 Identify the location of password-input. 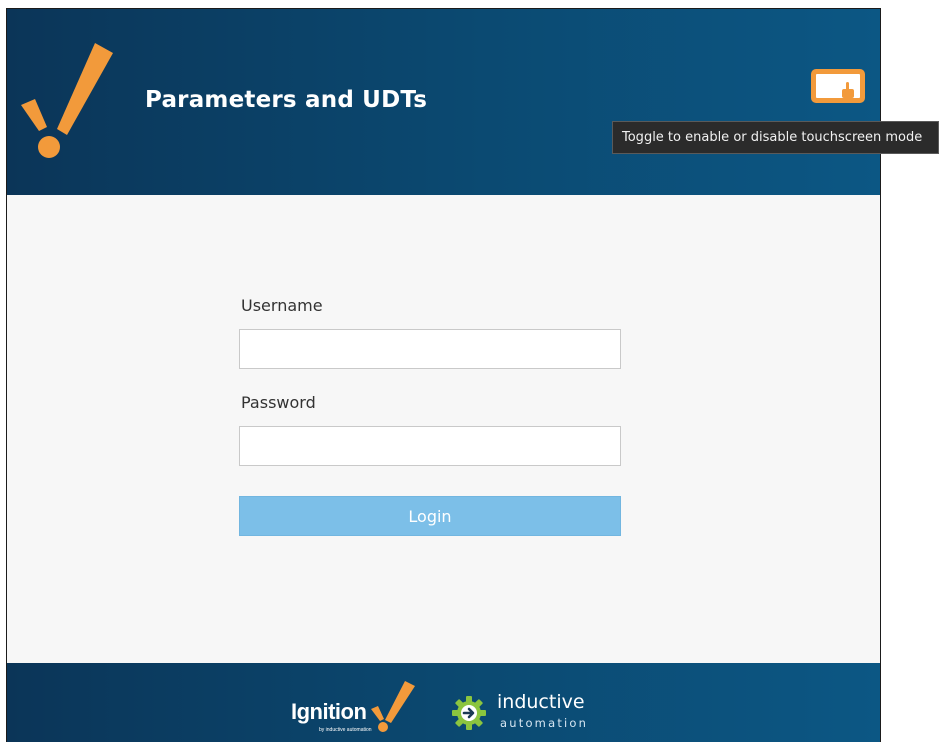
(430, 446).